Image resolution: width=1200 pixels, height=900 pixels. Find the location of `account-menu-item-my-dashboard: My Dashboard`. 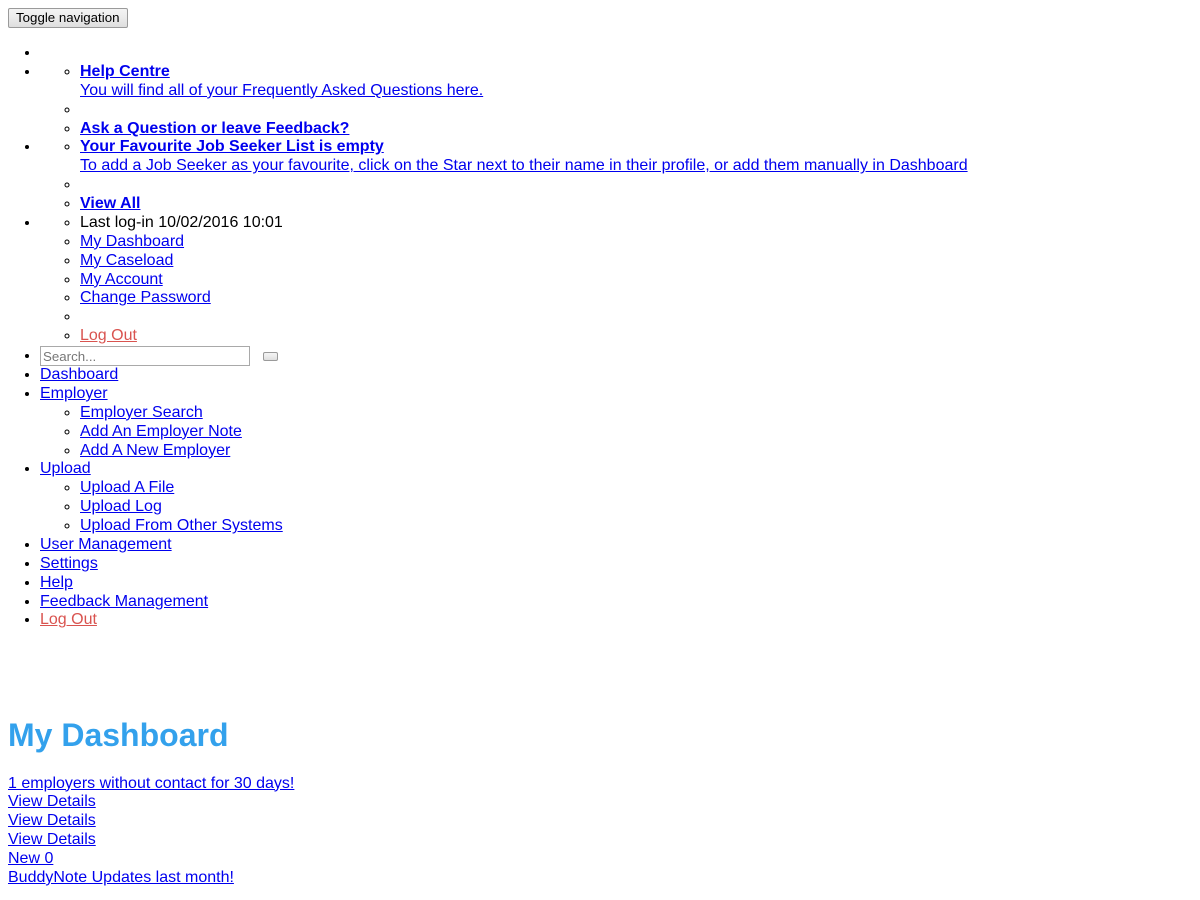

account-menu-item-my-dashboard: My Dashboard is located at coordinates (640, 242).